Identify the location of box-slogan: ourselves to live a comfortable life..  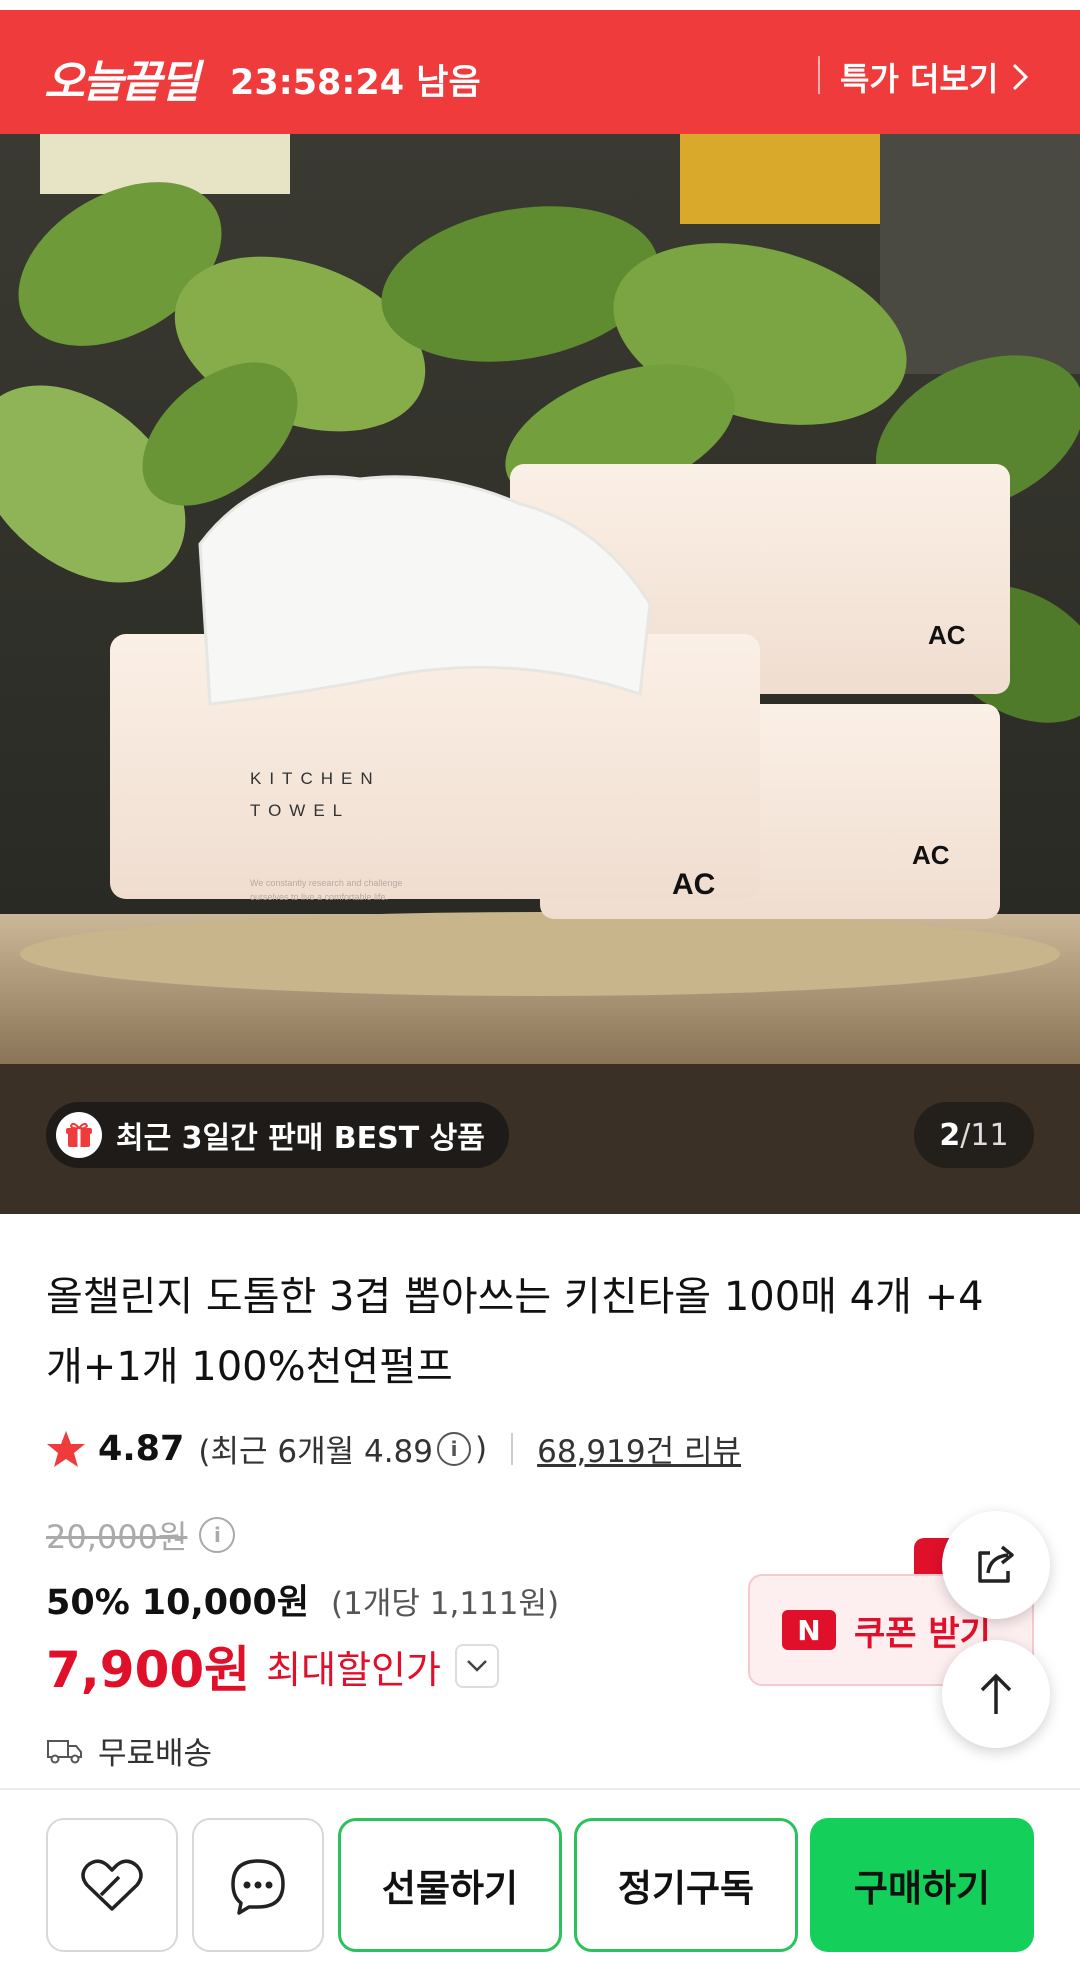
(319, 897).